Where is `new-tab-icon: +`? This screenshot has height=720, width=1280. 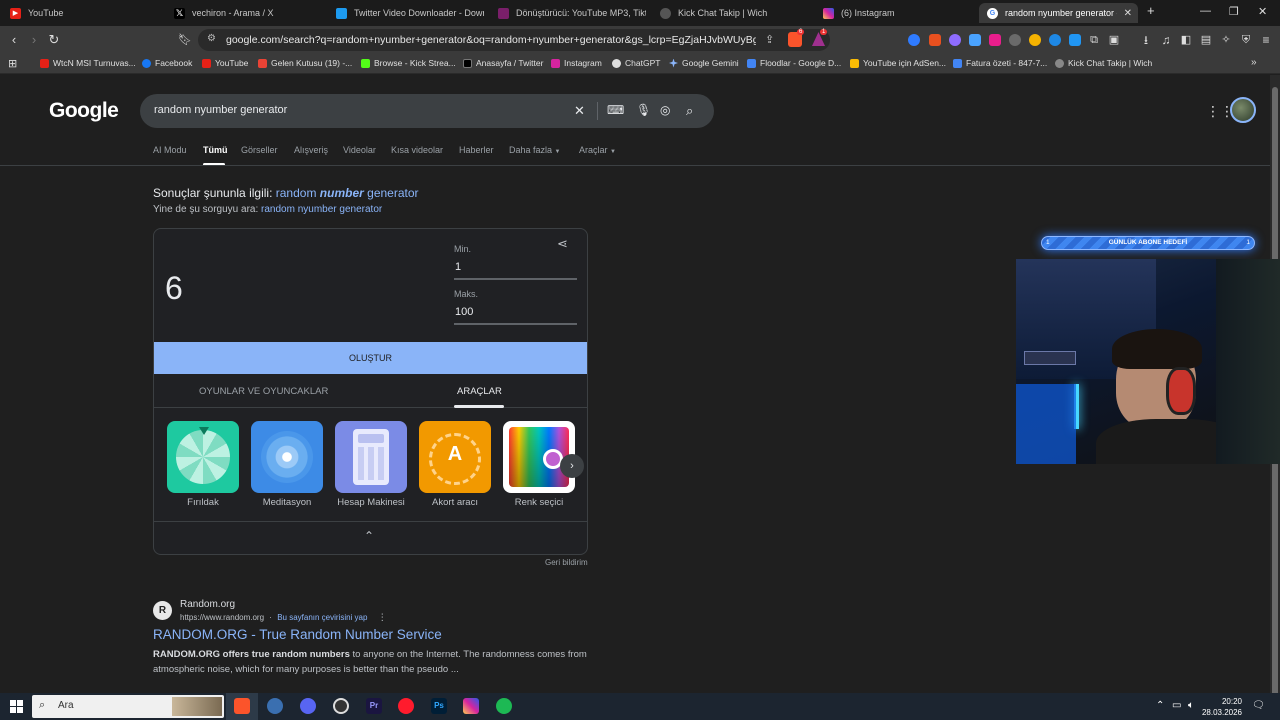
new-tab-icon: + is located at coordinates (1151, 10).